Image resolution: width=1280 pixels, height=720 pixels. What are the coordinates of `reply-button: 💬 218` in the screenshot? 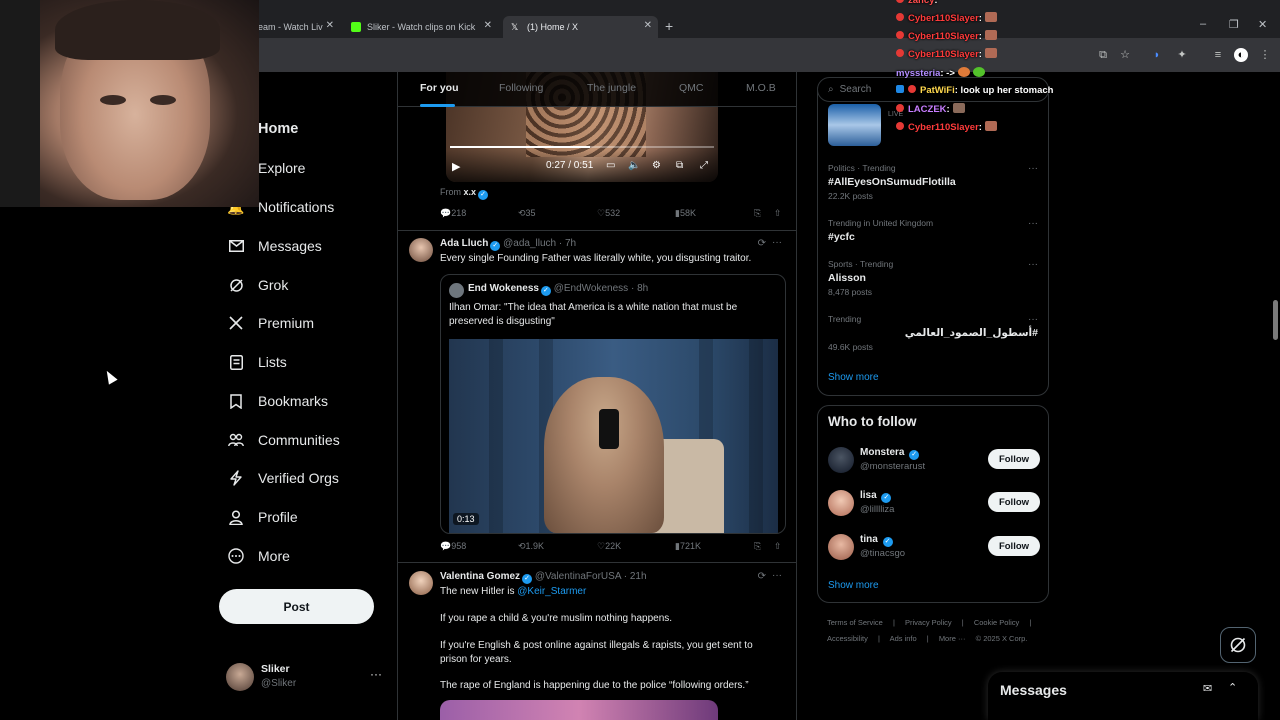 It's located at (453, 213).